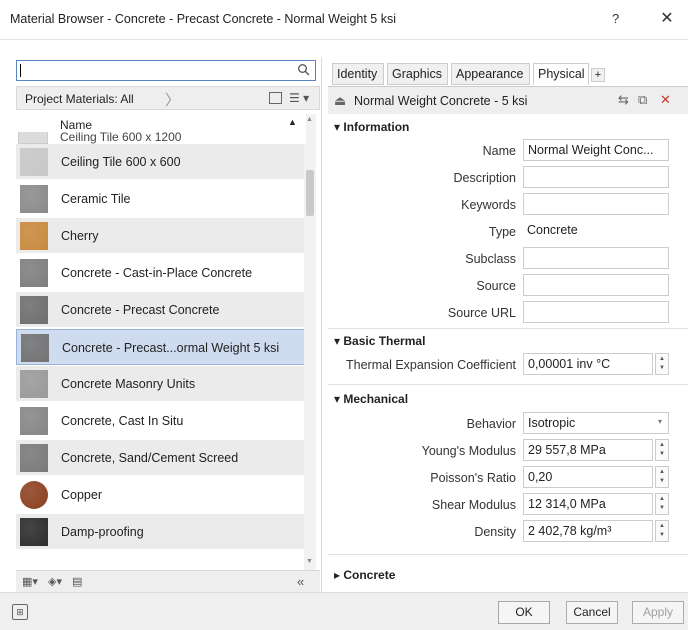 The image size is (688, 630). What do you see at coordinates (431, 365) in the screenshot?
I see `thermal-expansion-label: Thermal Expansion Coefficient` at bounding box center [431, 365].